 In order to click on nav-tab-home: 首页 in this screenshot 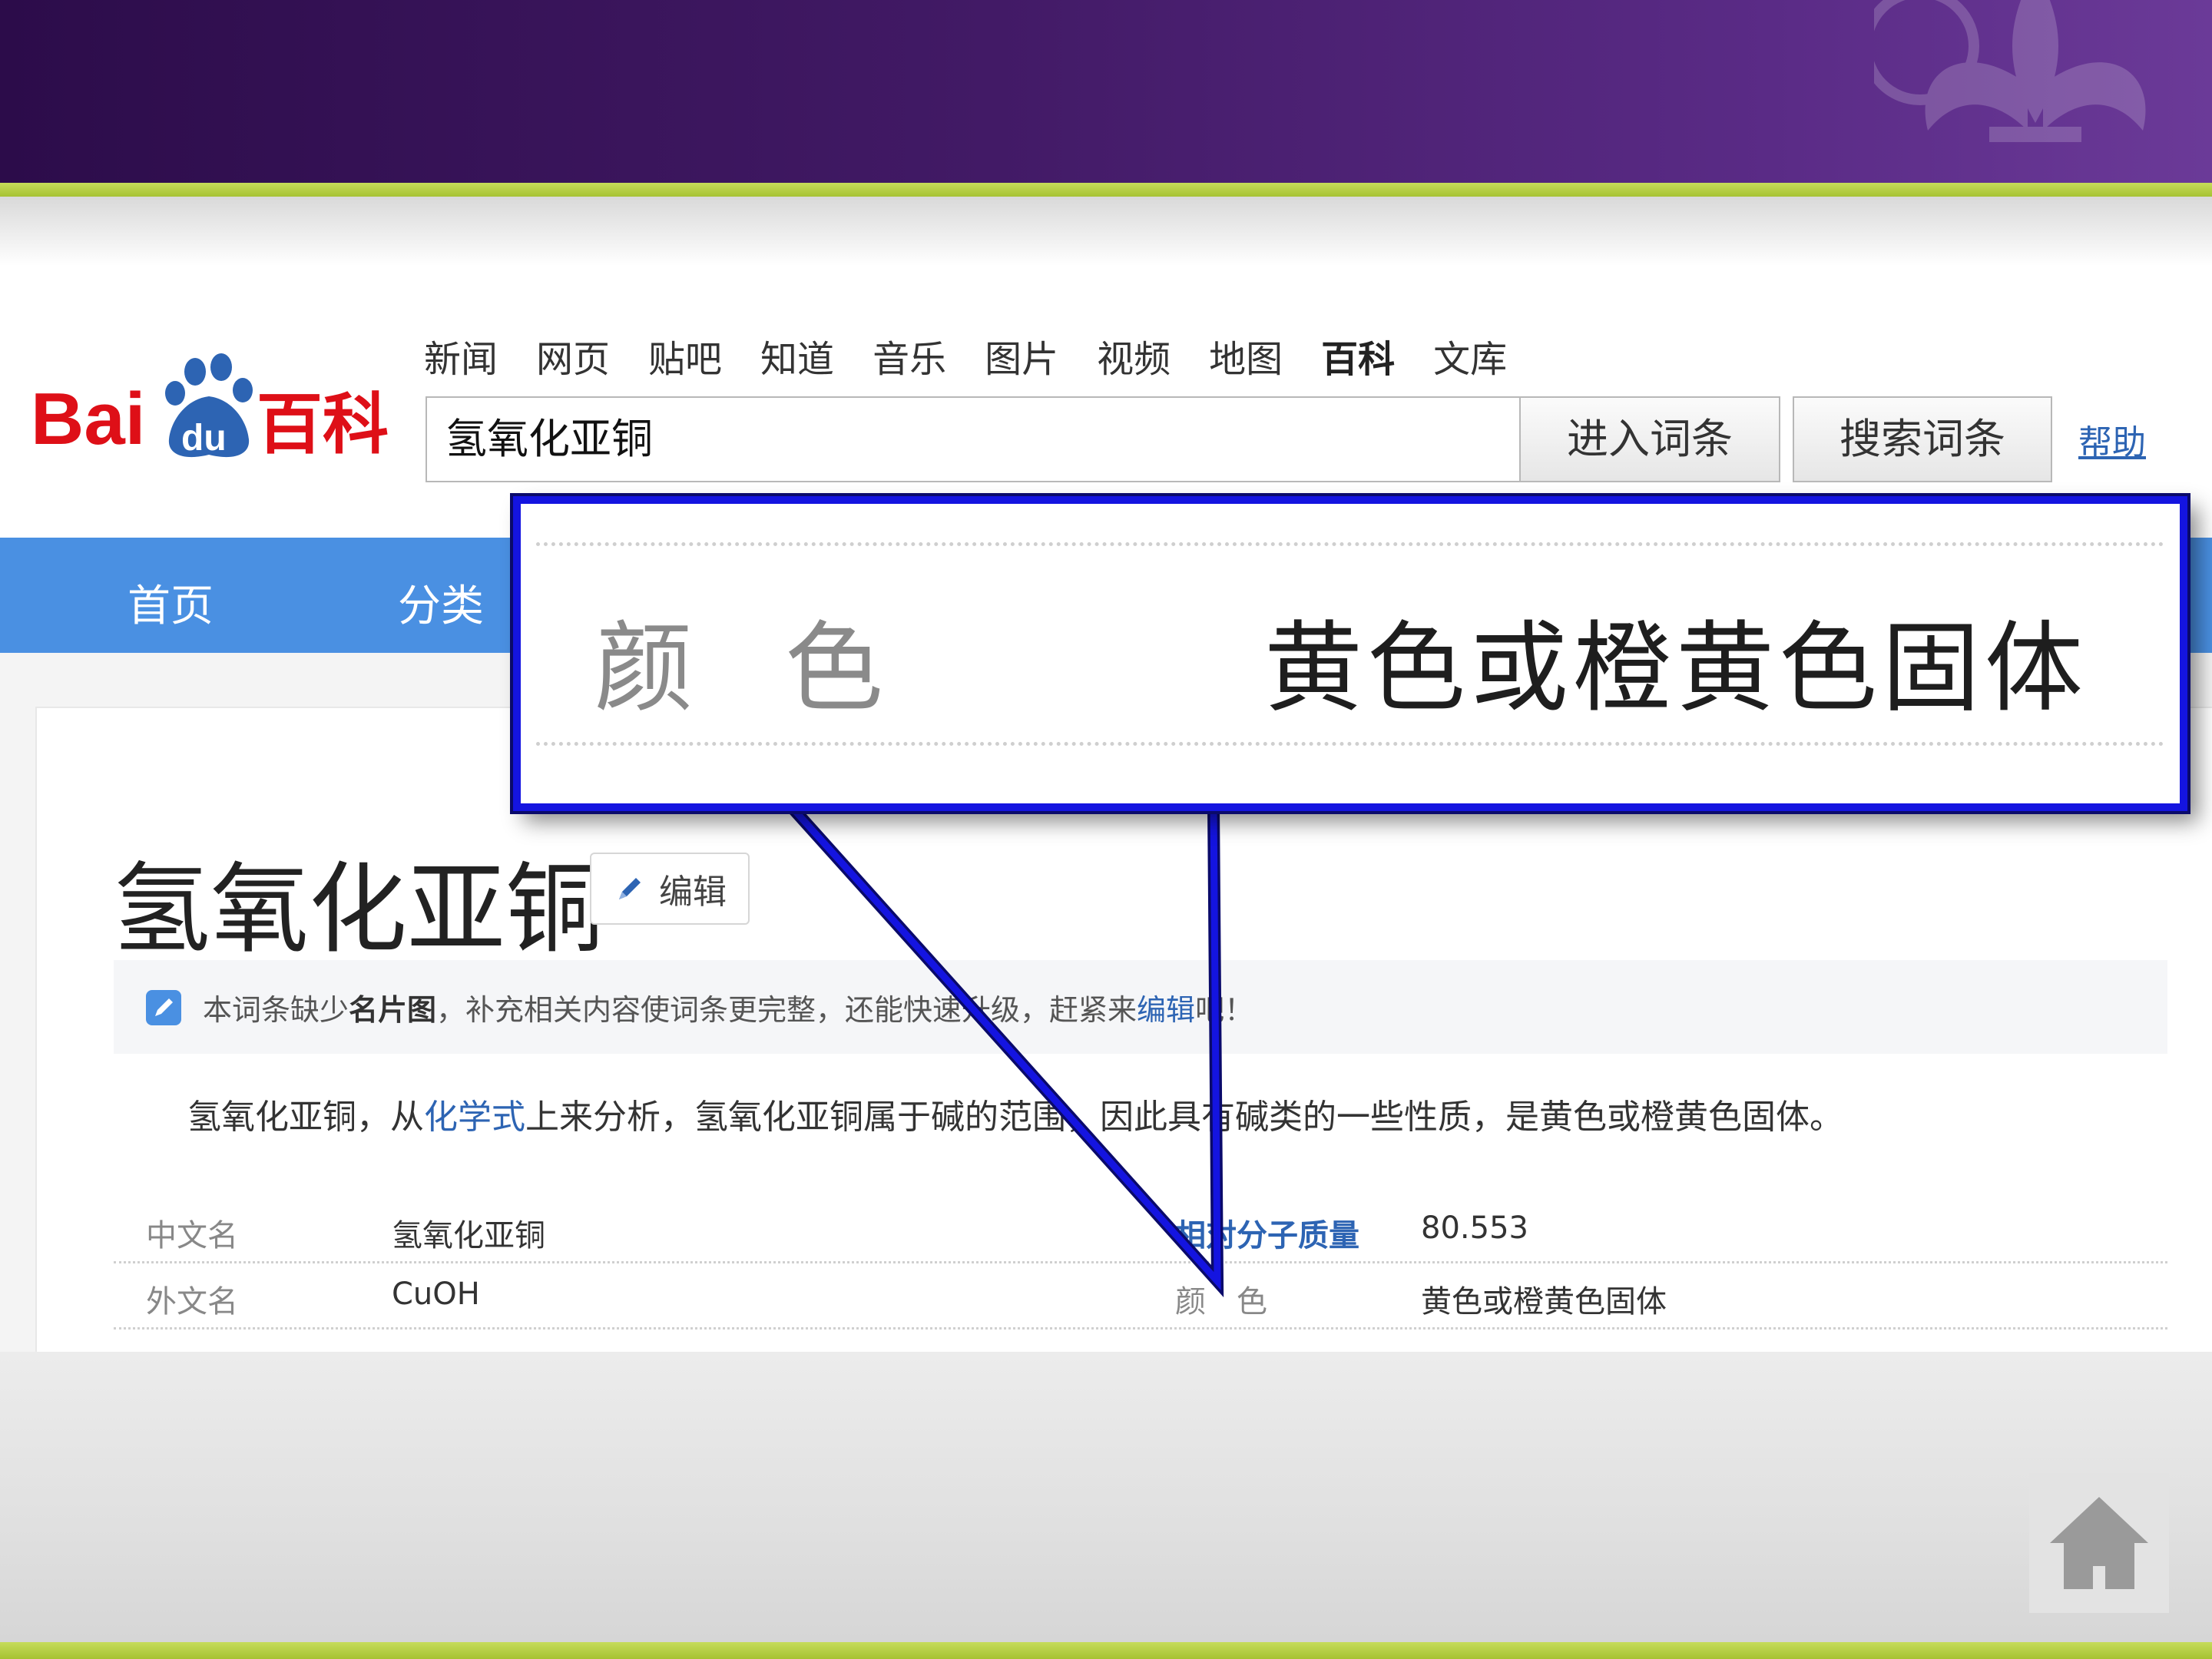, I will do `click(170, 602)`.